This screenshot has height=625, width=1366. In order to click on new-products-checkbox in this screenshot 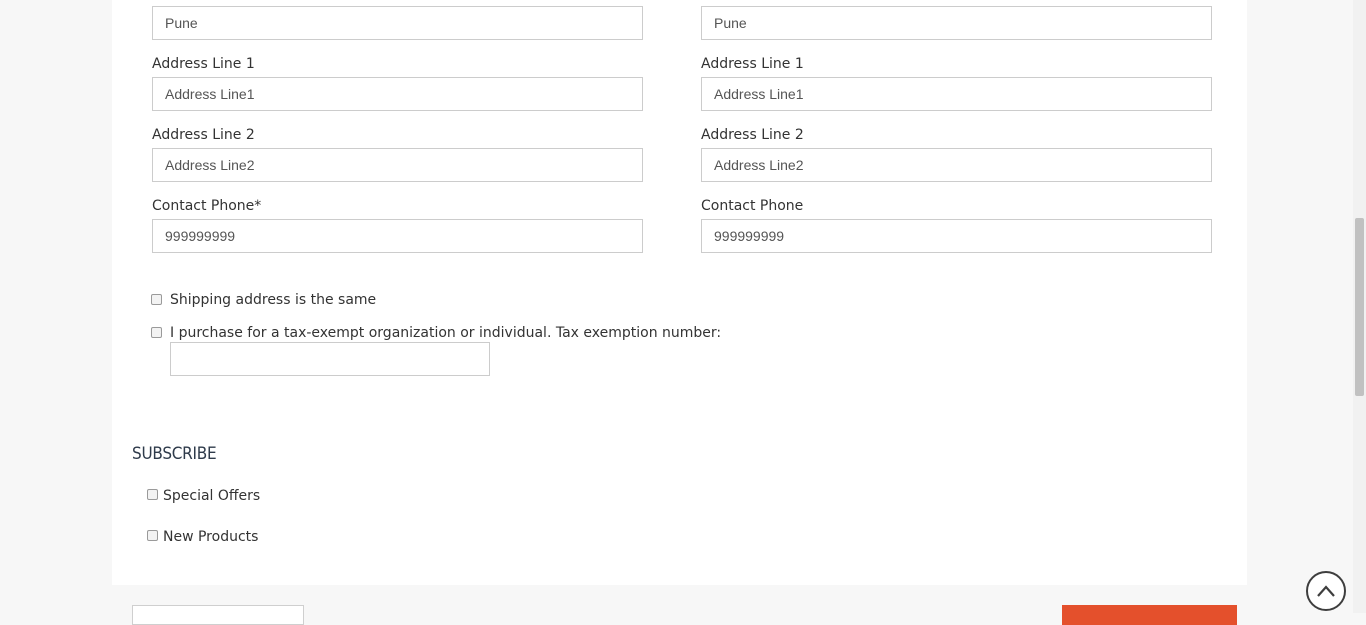, I will do `click(152, 535)`.